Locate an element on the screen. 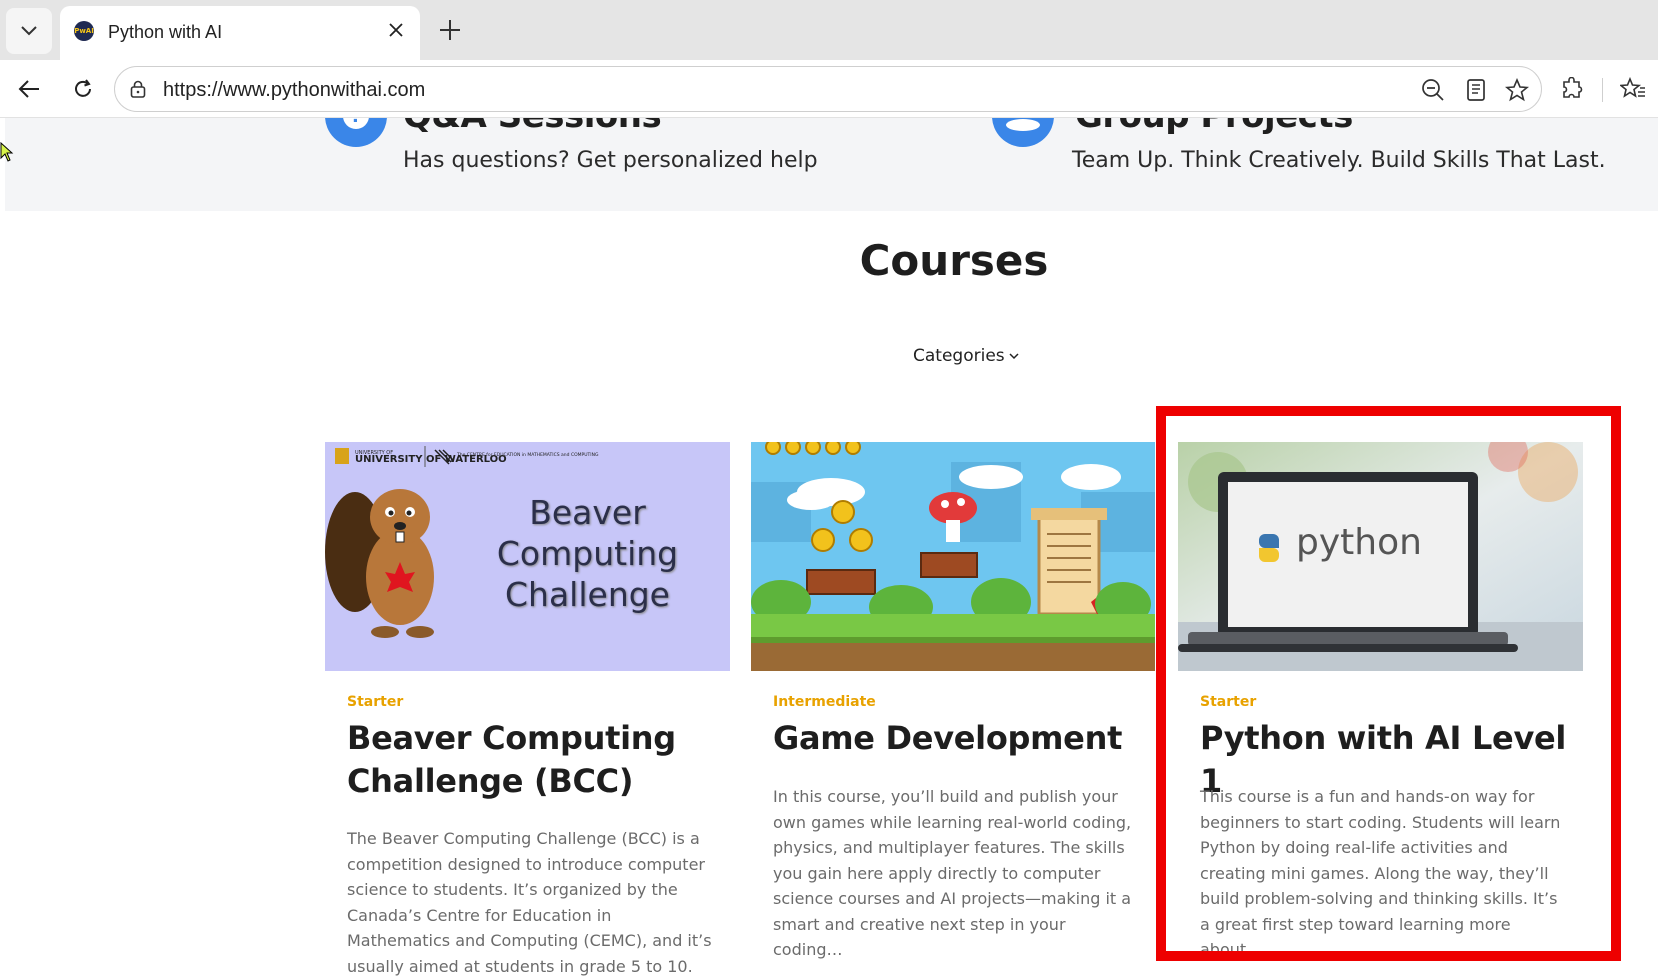 The height and width of the screenshot is (980, 1658). group-icon is located at coordinates (1023, 132).